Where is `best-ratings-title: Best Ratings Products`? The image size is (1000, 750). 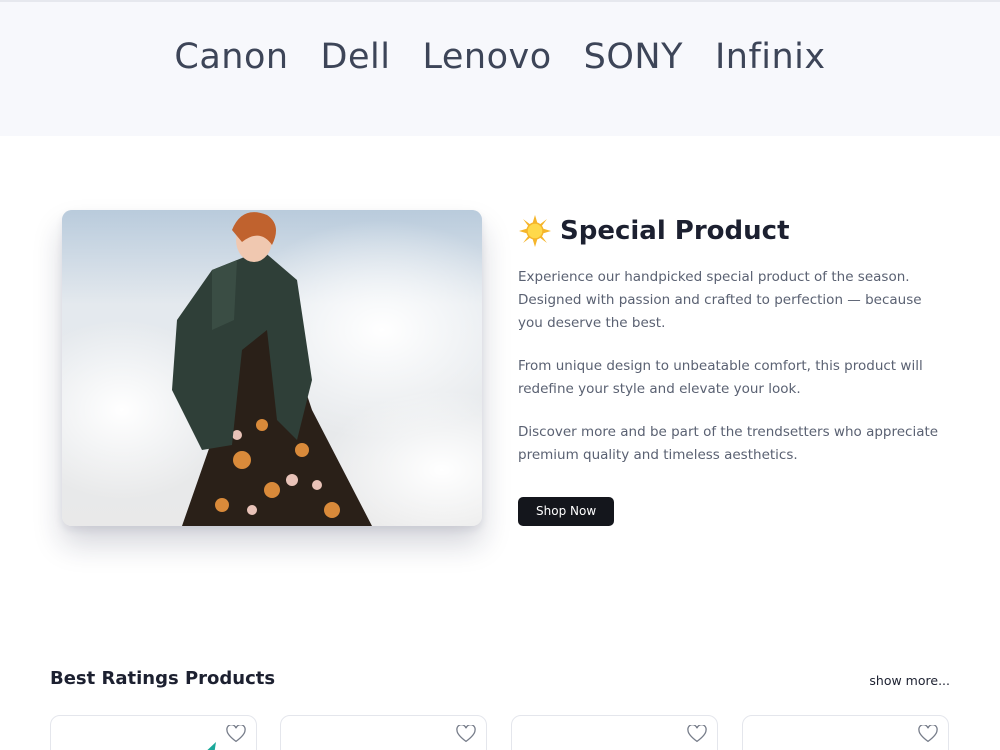 best-ratings-title: Best Ratings Products is located at coordinates (163, 678).